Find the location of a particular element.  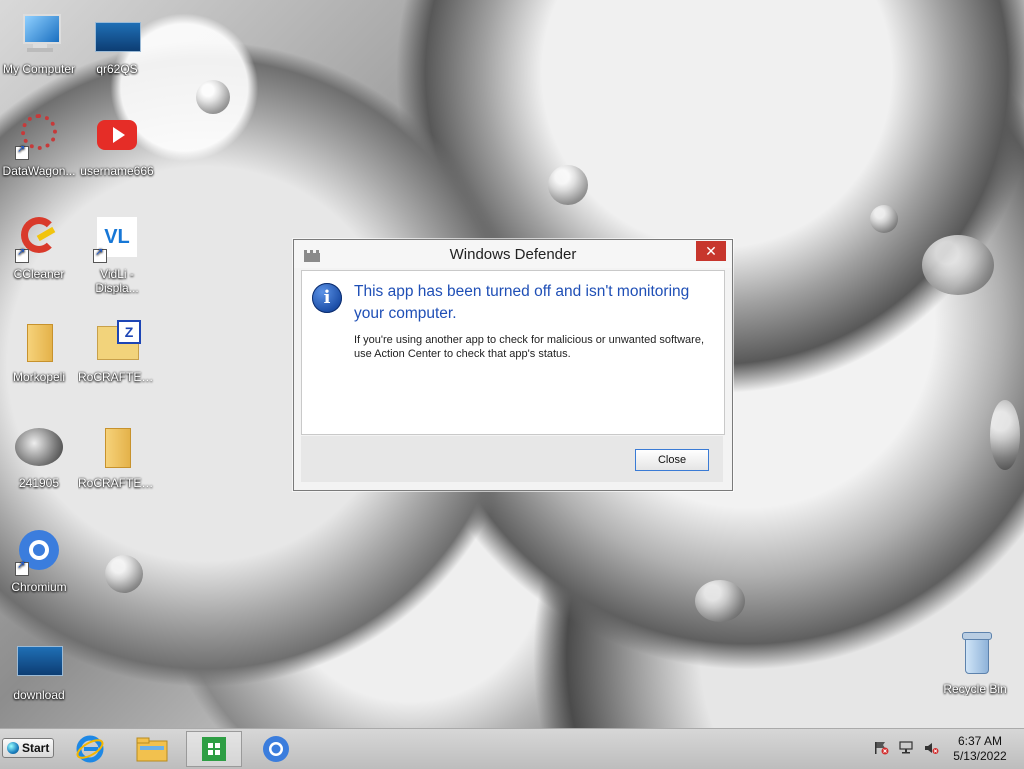

windows-orb-icon is located at coordinates (13, 748).